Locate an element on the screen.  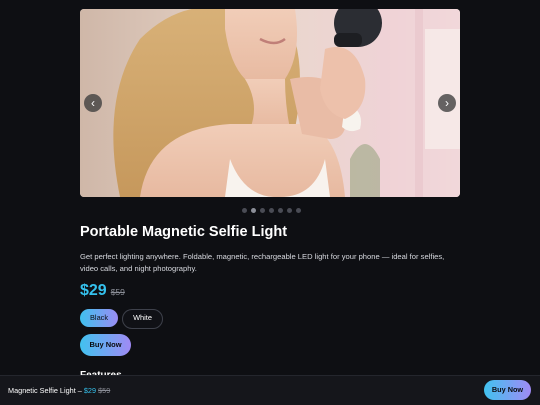
sticky-product-info: Magnetic Selfie Light – $29 $59 is located at coordinates (59, 390).